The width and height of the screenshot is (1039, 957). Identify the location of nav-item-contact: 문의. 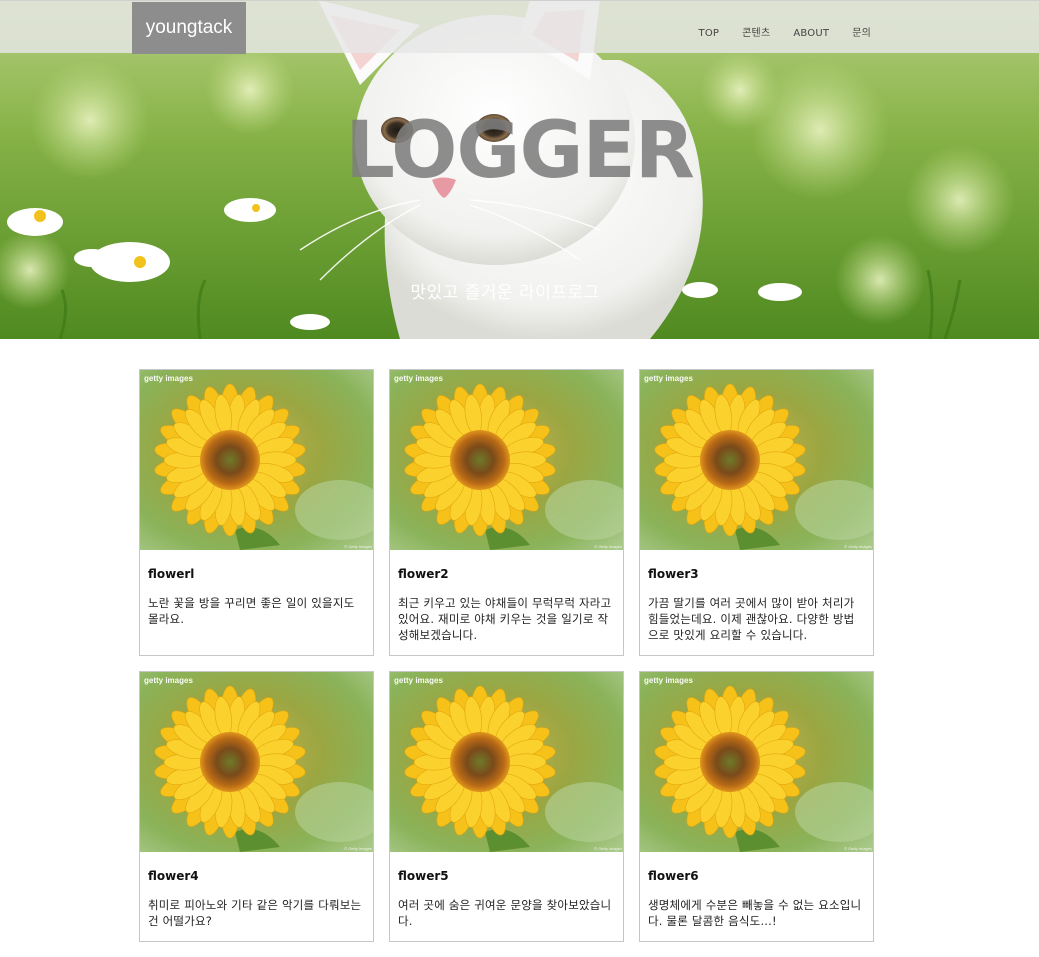
(861, 30).